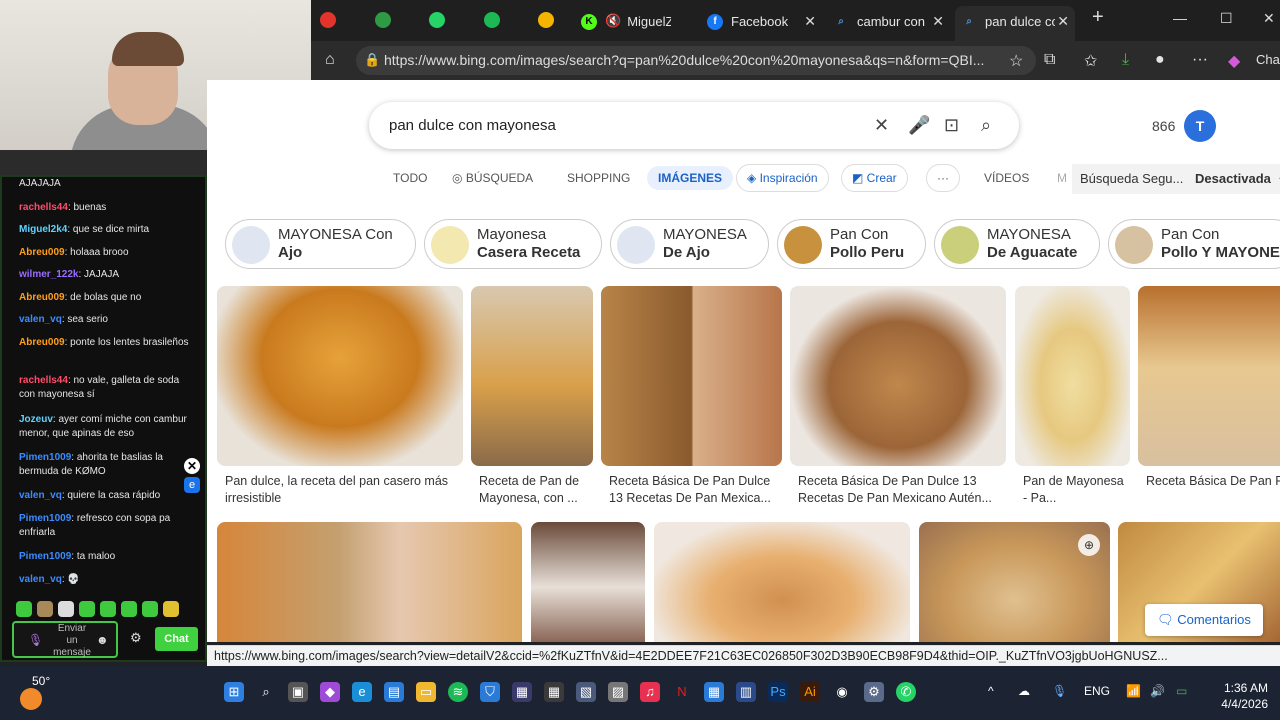 The image size is (1280, 720). Describe the element at coordinates (546, 20) in the screenshot. I see `drive-pinned-tab-icon` at that location.